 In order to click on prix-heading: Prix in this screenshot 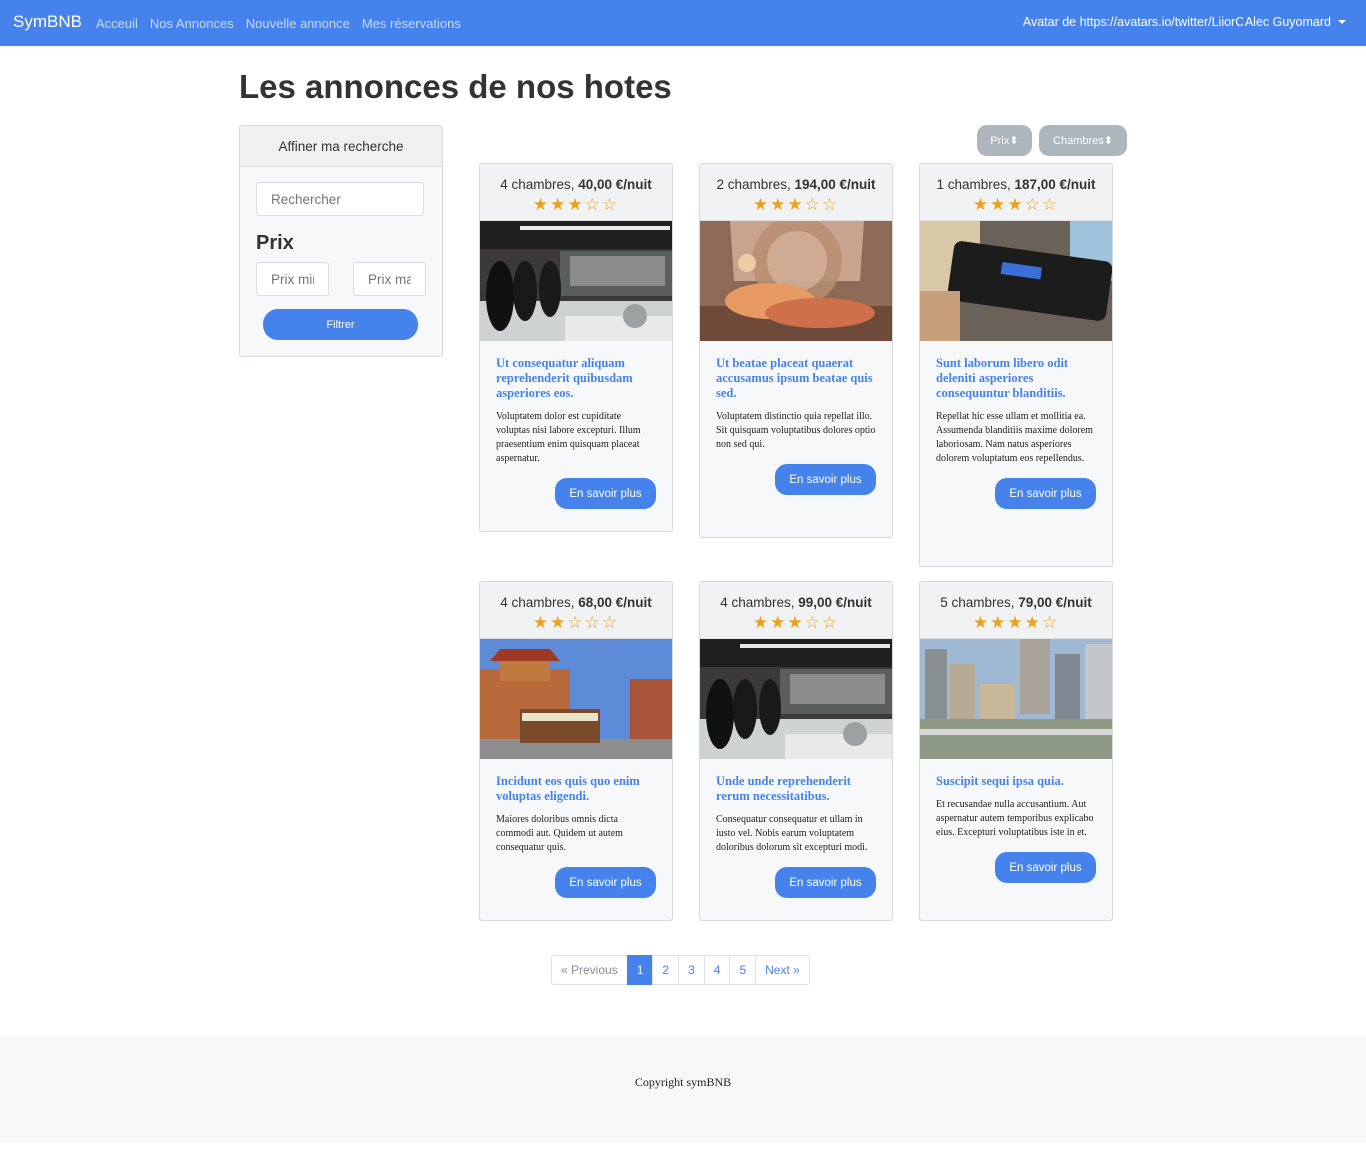, I will do `click(275, 243)`.